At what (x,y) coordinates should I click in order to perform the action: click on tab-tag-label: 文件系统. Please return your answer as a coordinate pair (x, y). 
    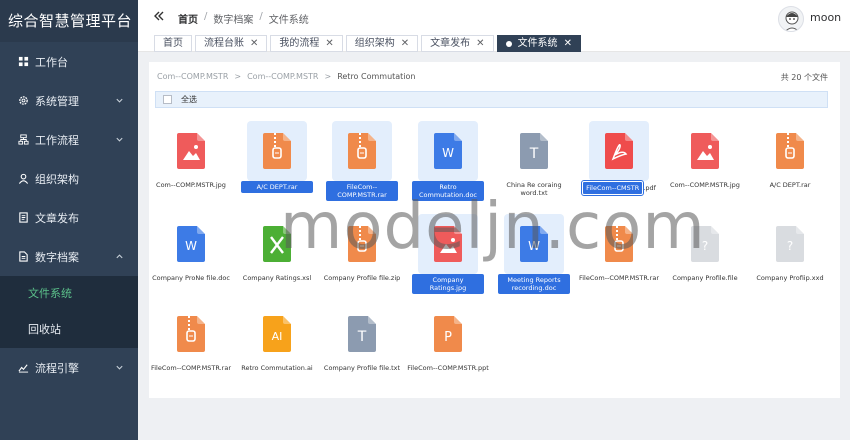
    Looking at the image, I should click on (537, 43).